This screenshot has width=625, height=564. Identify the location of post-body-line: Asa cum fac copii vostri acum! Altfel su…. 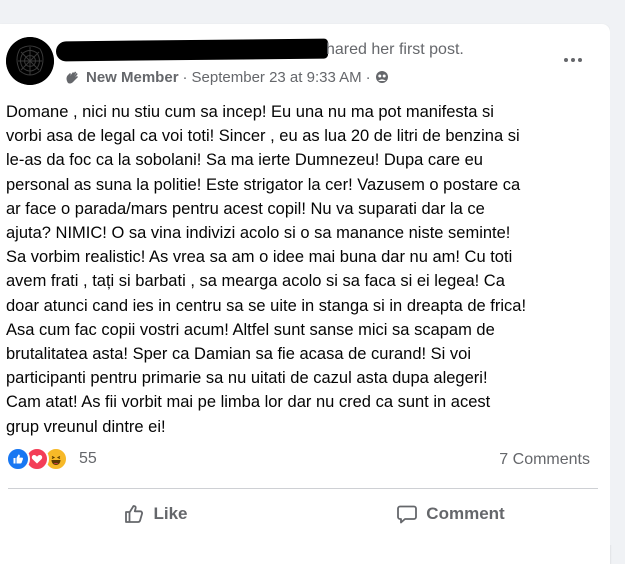
(250, 329).